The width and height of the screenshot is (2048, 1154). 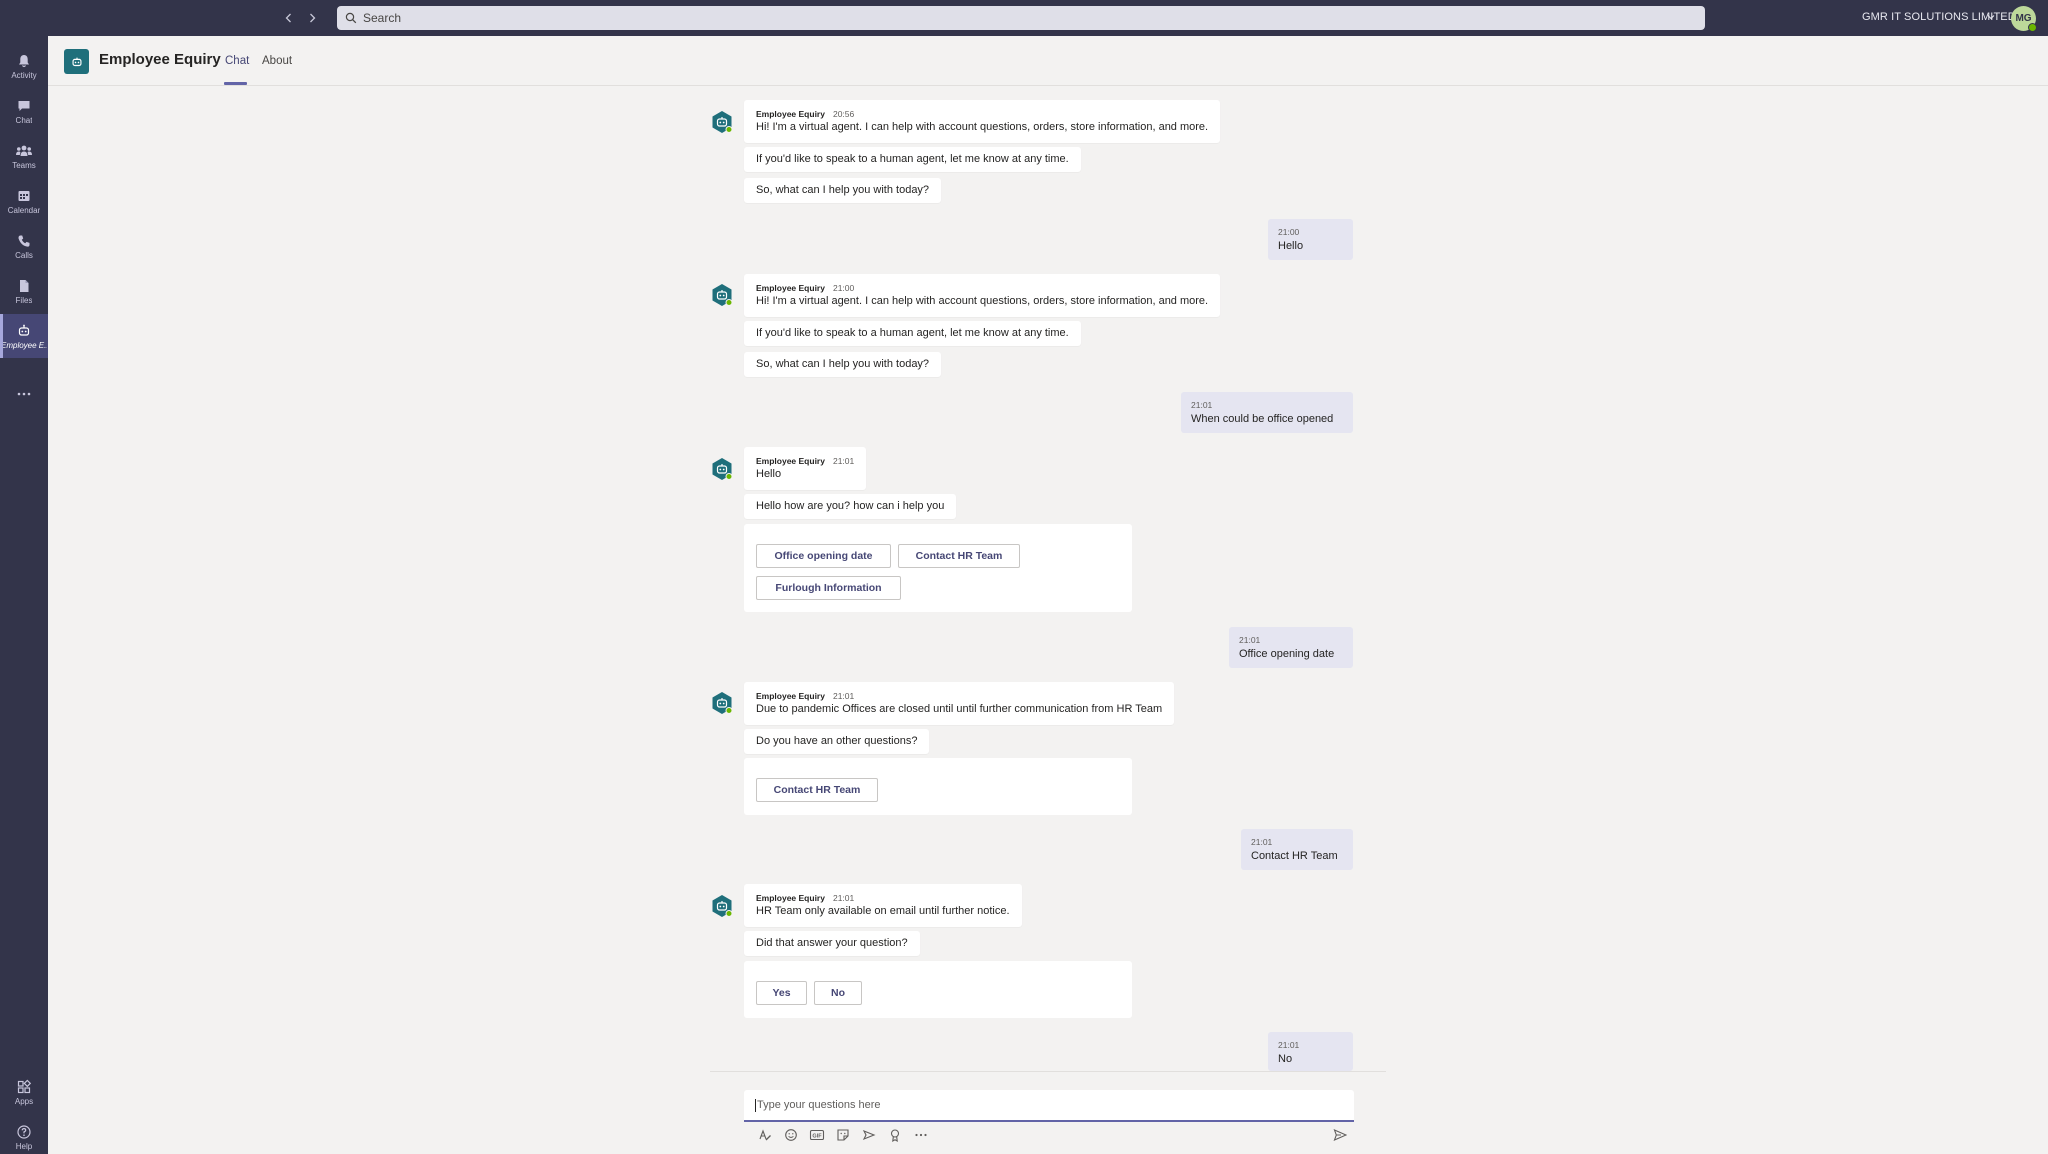 What do you see at coordinates (24, 60) in the screenshot?
I see `bell-icon` at bounding box center [24, 60].